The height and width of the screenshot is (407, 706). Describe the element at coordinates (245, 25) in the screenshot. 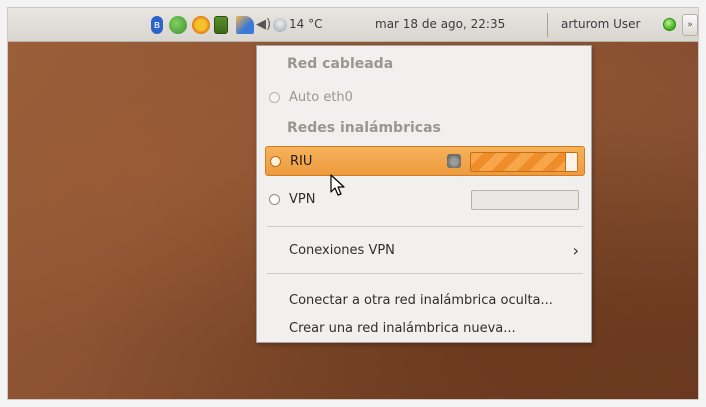

I see `network-icon` at that location.